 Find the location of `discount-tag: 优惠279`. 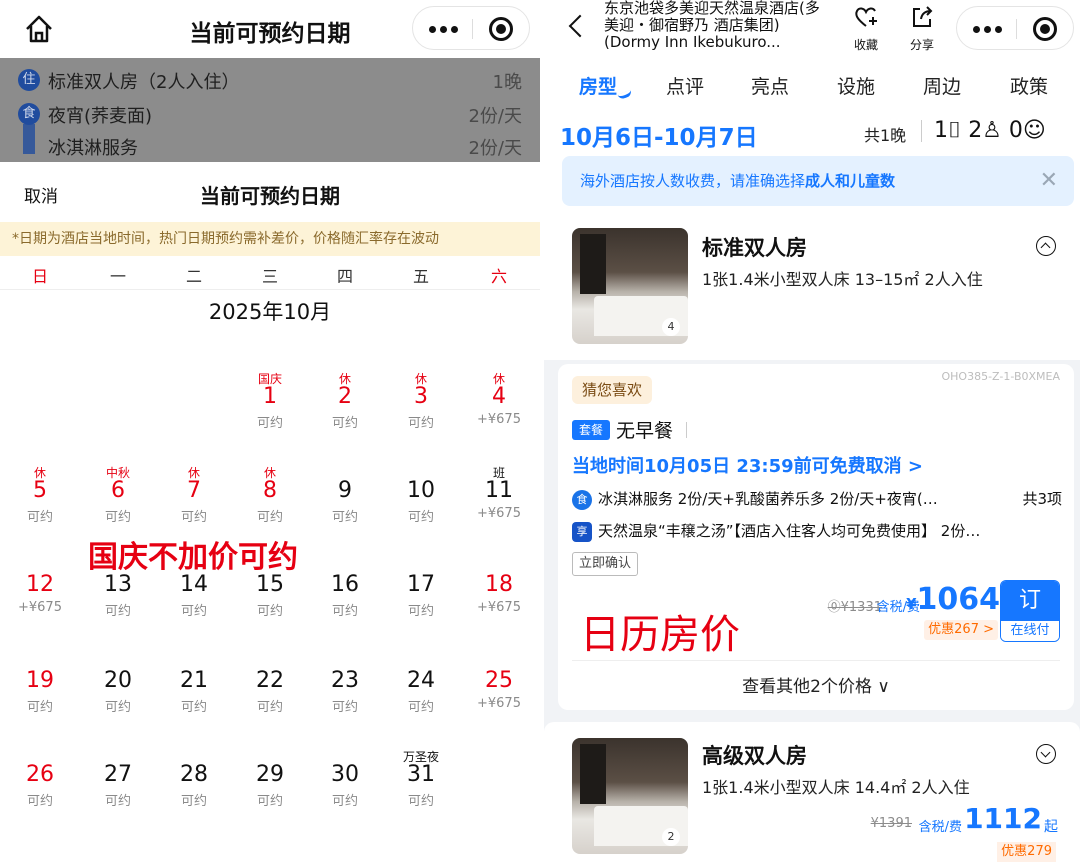

discount-tag: 优惠279 is located at coordinates (1026, 852).